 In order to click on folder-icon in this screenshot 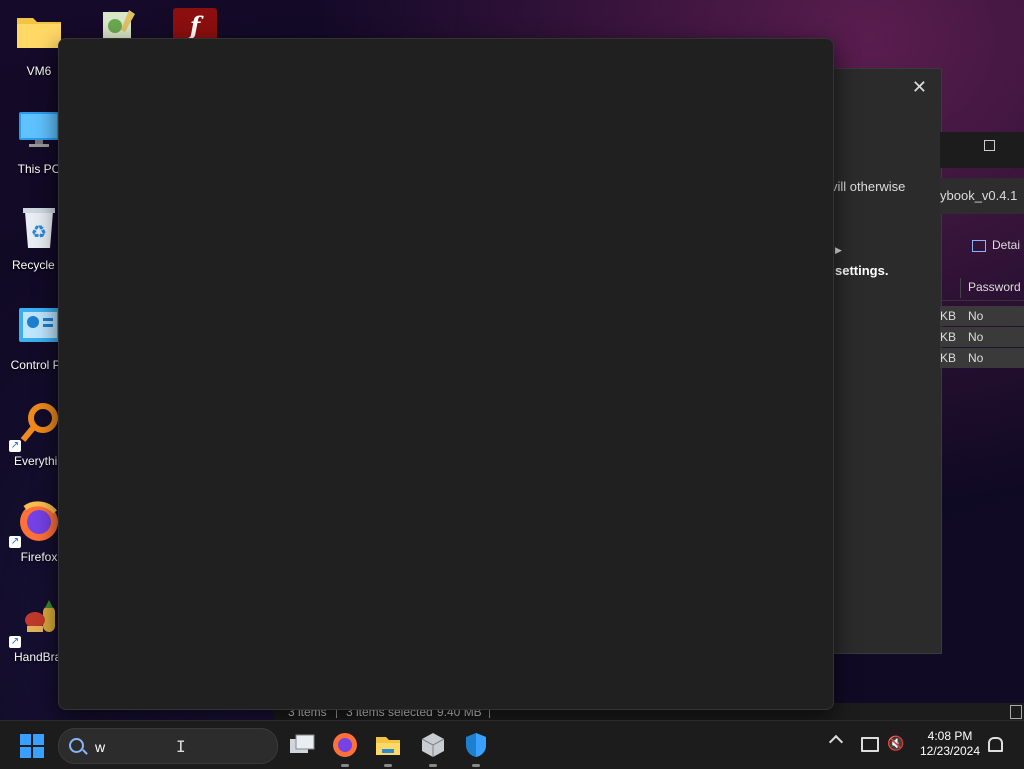, I will do `click(39, 36)`.